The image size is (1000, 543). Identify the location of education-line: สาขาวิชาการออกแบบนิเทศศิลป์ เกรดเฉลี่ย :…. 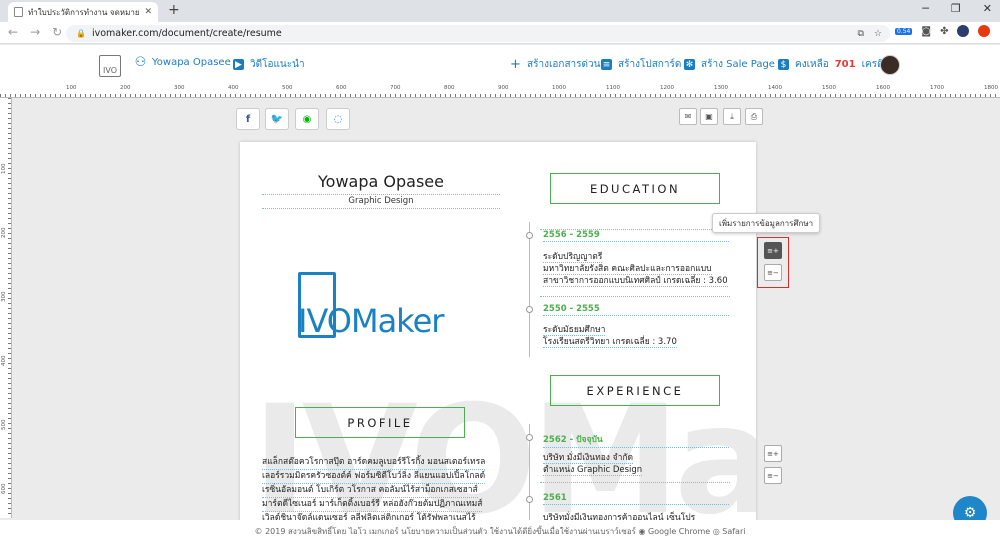
(635, 281).